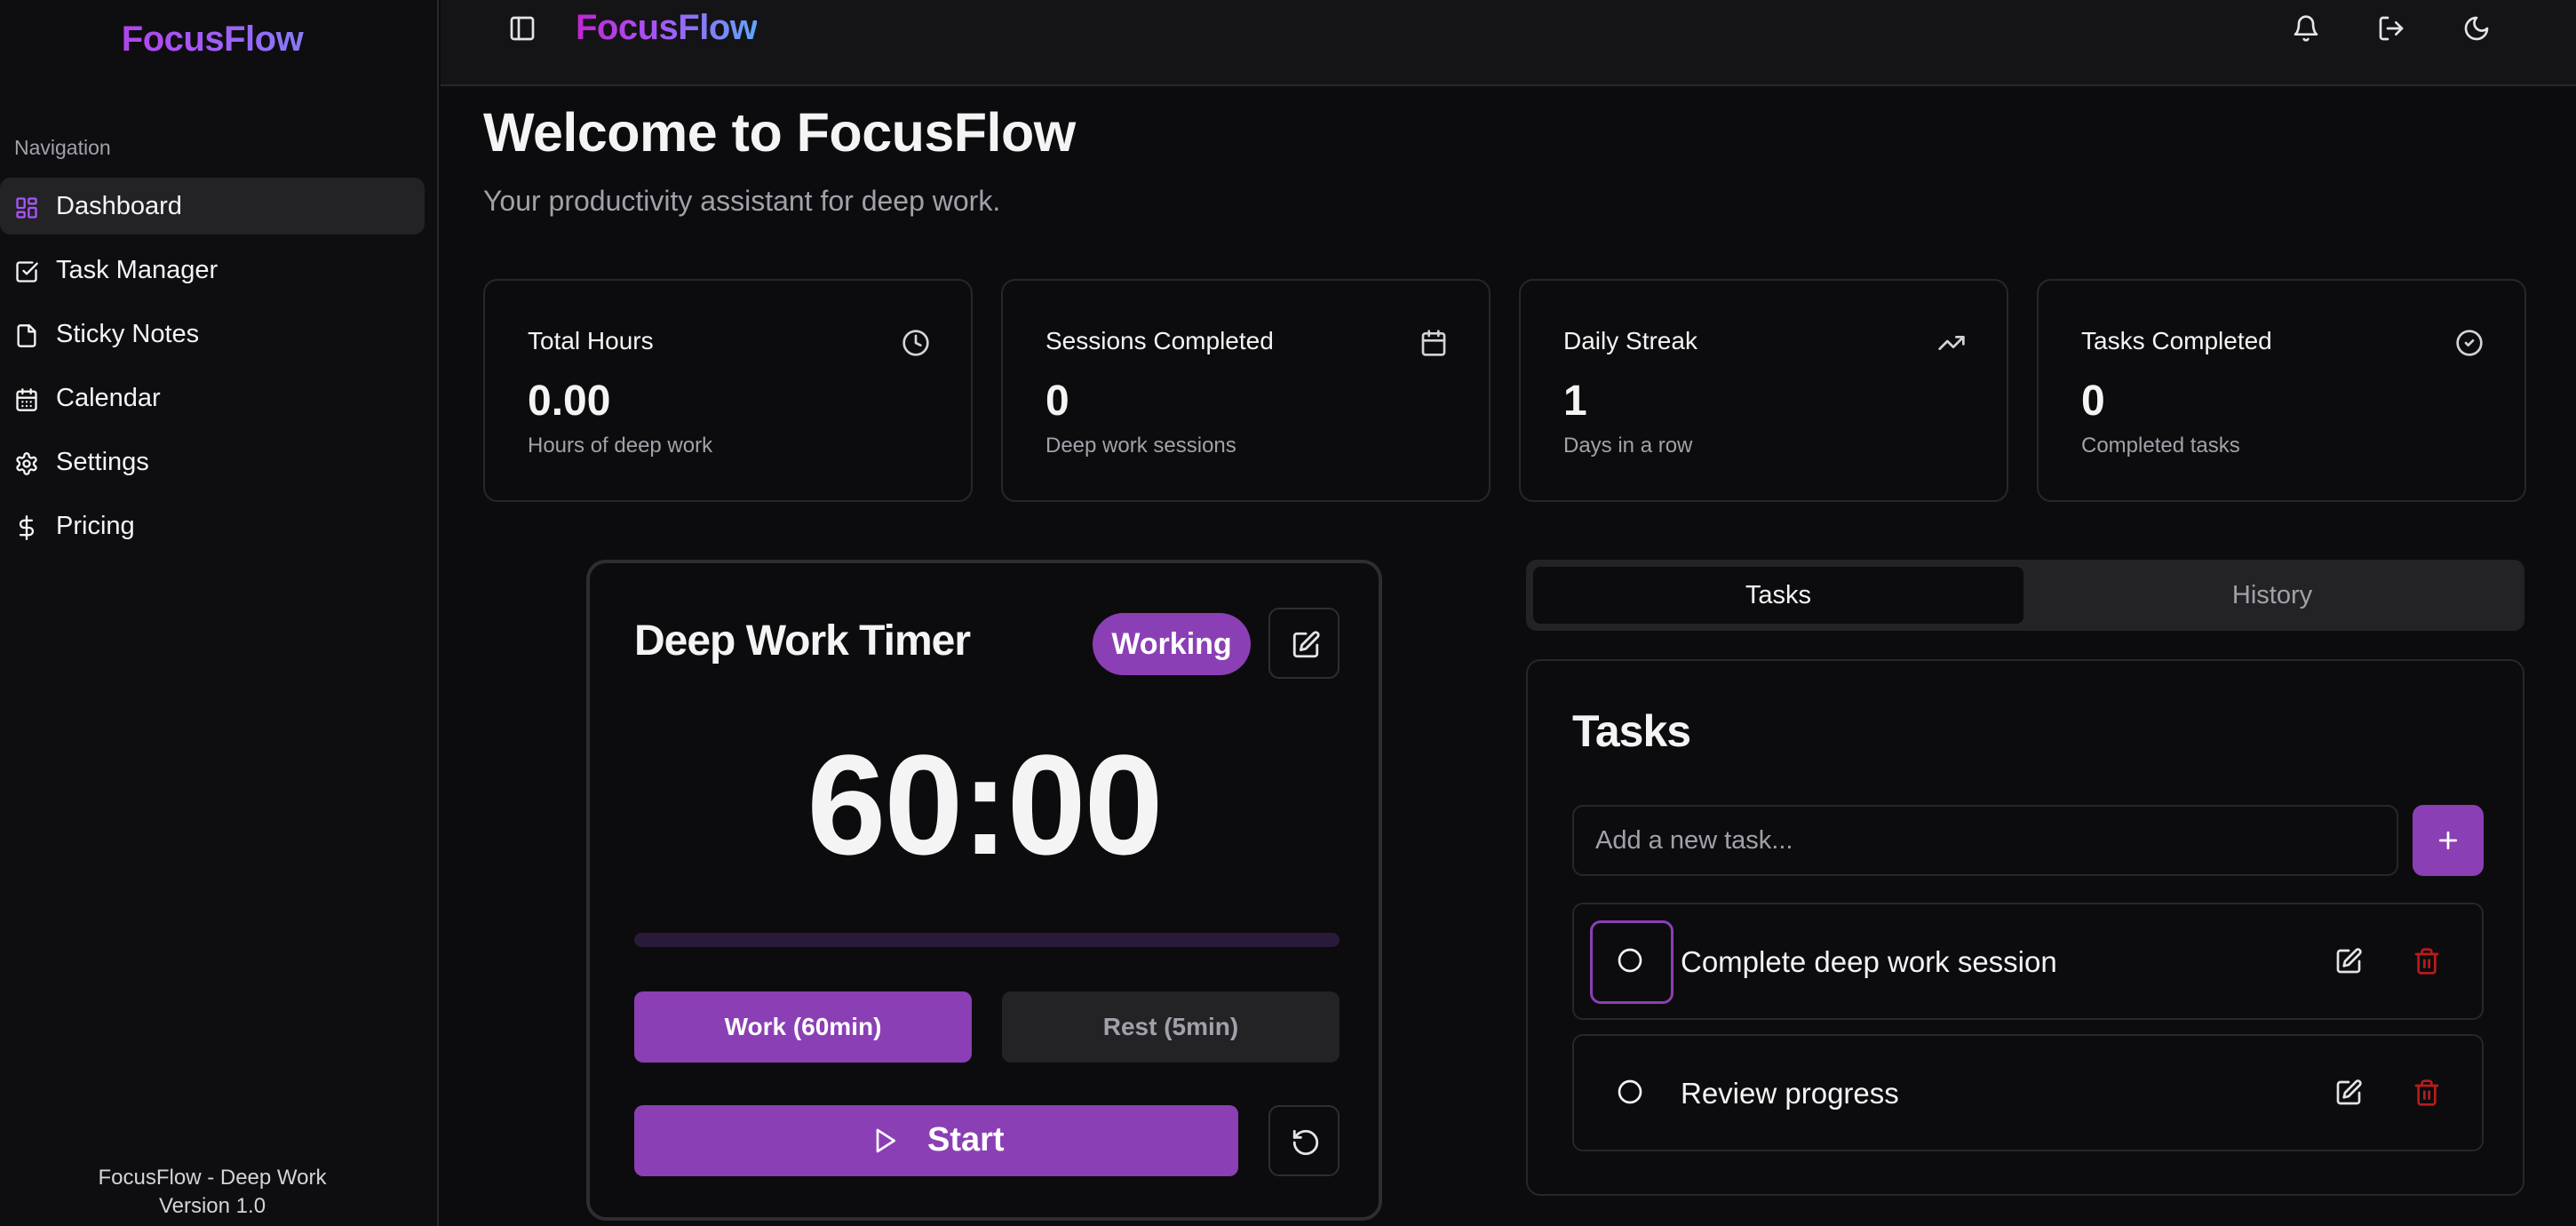 This screenshot has width=2576, height=1226. I want to click on task-label: Complete deep work session, so click(1869, 962).